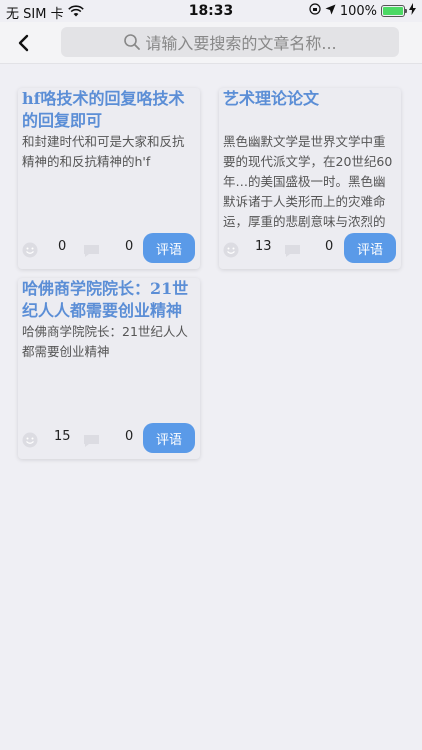 This screenshot has width=422, height=750. Describe the element at coordinates (310, 249) in the screenshot. I see `article-footer: 13 0 评语` at that location.